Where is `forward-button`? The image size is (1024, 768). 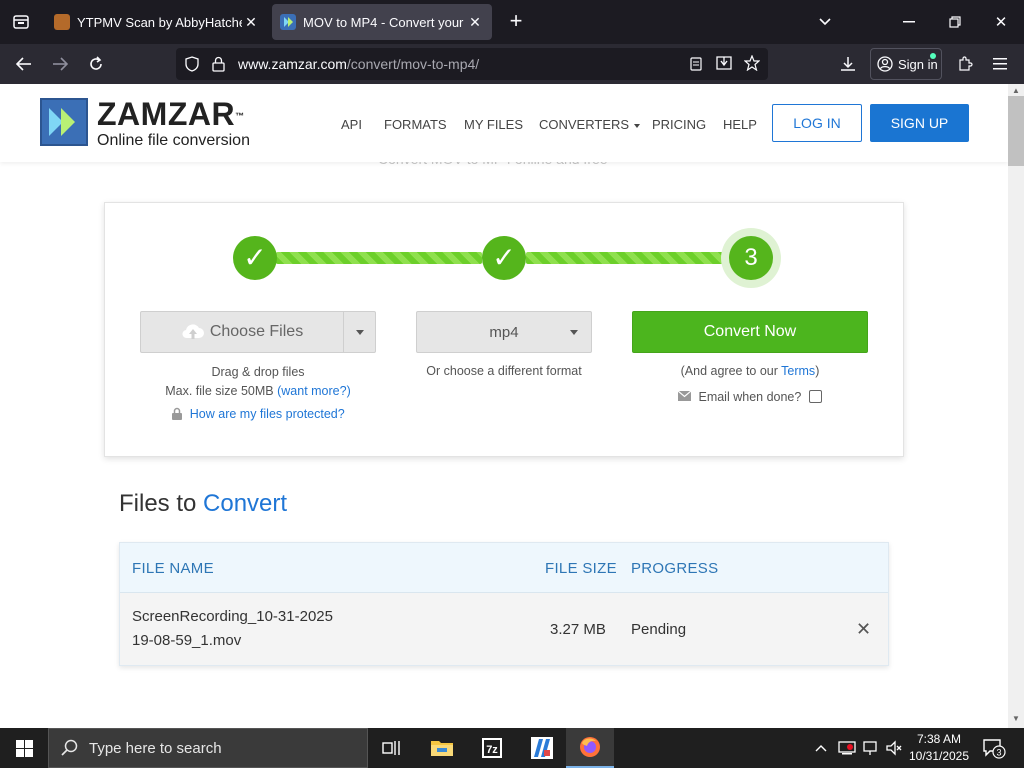 forward-button is located at coordinates (60, 64).